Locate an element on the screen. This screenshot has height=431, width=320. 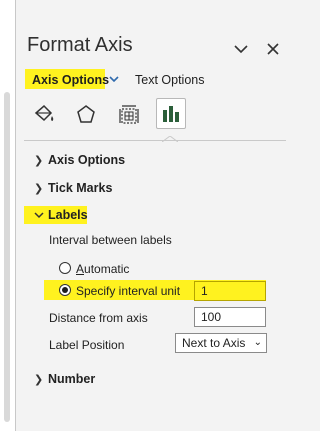
label-position-value: Next to Axis is located at coordinates (214, 343).